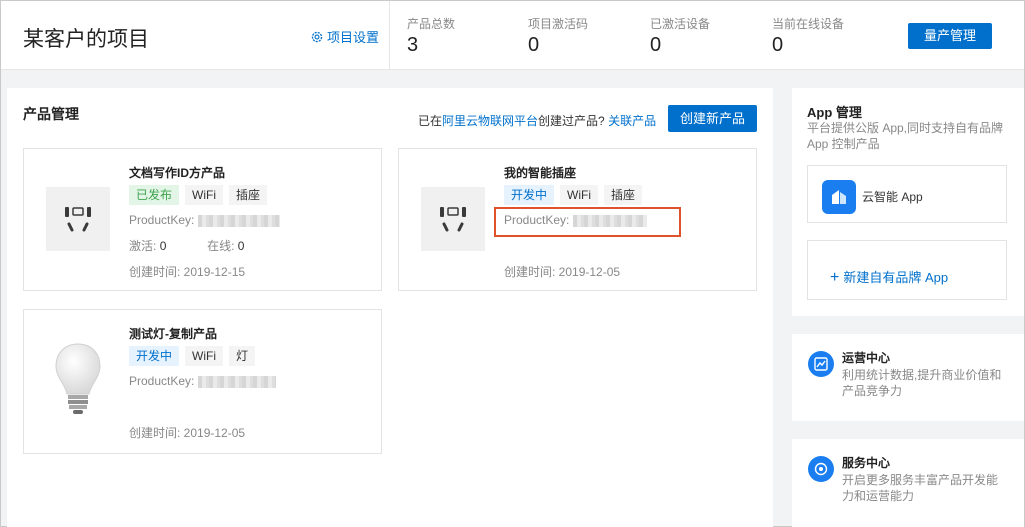 This screenshot has width=1025, height=527. I want to click on operations-center-card: 运营中心 利用统计数据,提升商业价值和产品竞争力, so click(908, 377).